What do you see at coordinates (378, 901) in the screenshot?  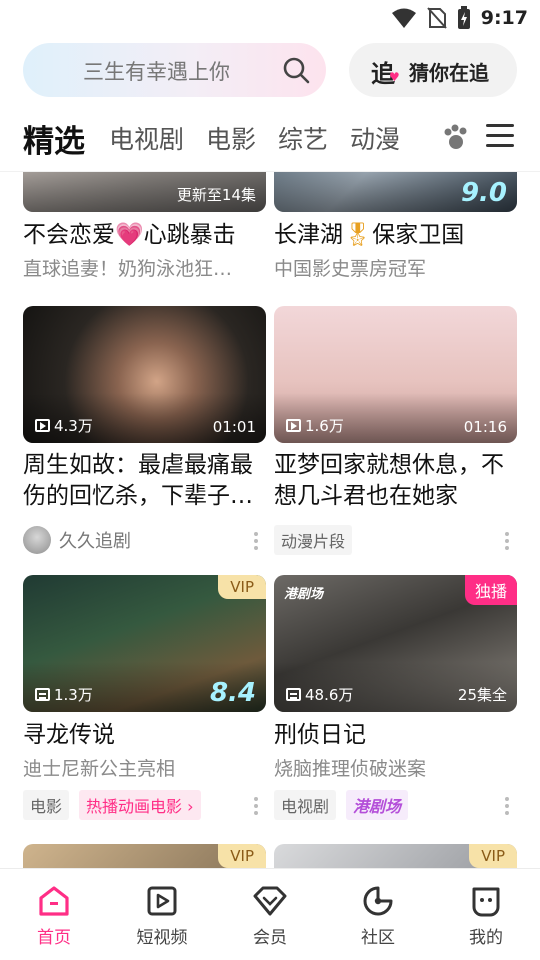 I see `community-icon` at bounding box center [378, 901].